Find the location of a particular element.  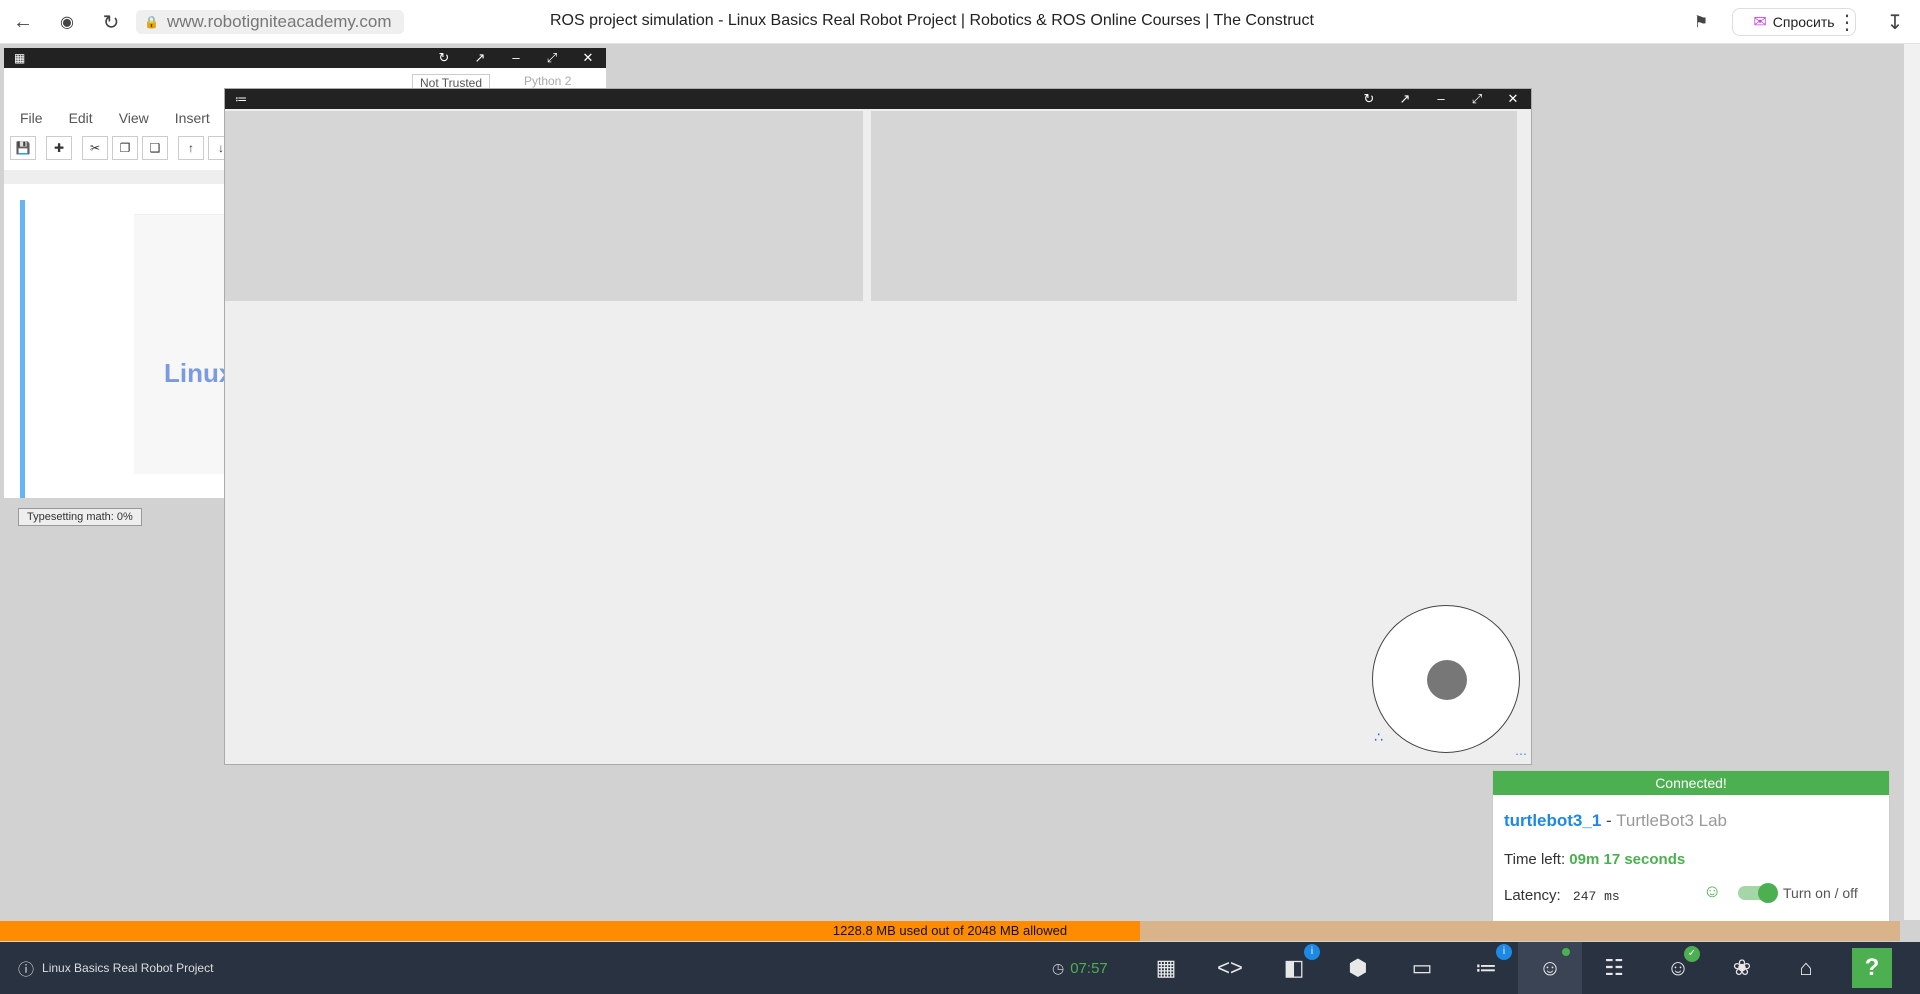

chat-icon: ✉ is located at coordinates (1760, 22).